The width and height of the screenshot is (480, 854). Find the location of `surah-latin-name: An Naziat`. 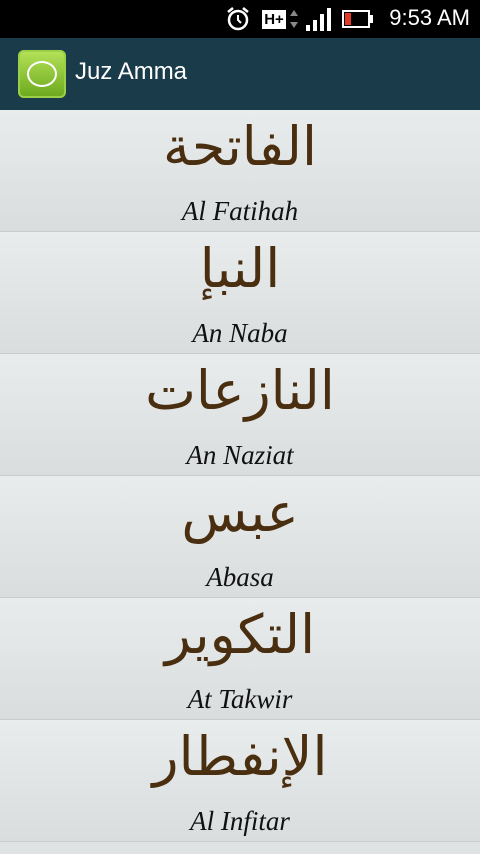

surah-latin-name: An Naziat is located at coordinates (240, 455).